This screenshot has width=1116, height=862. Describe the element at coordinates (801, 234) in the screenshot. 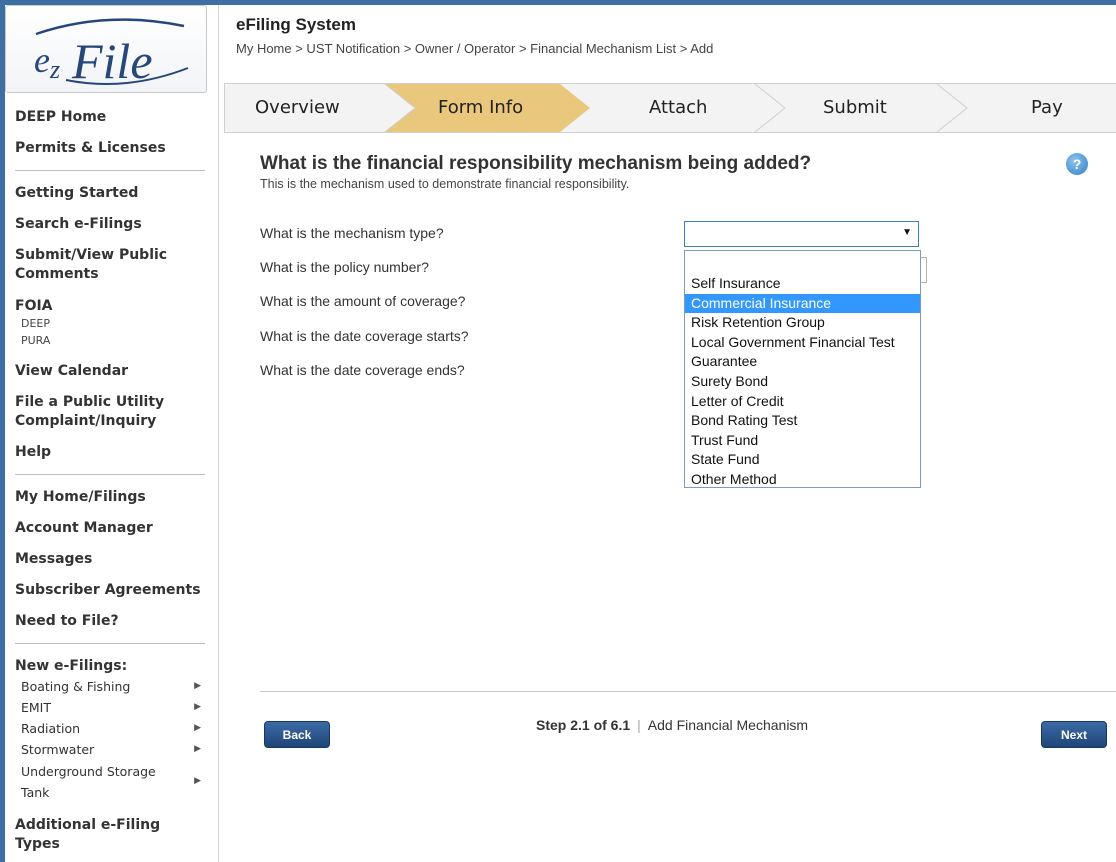

I see `mechanism-type-select: ▼` at that location.